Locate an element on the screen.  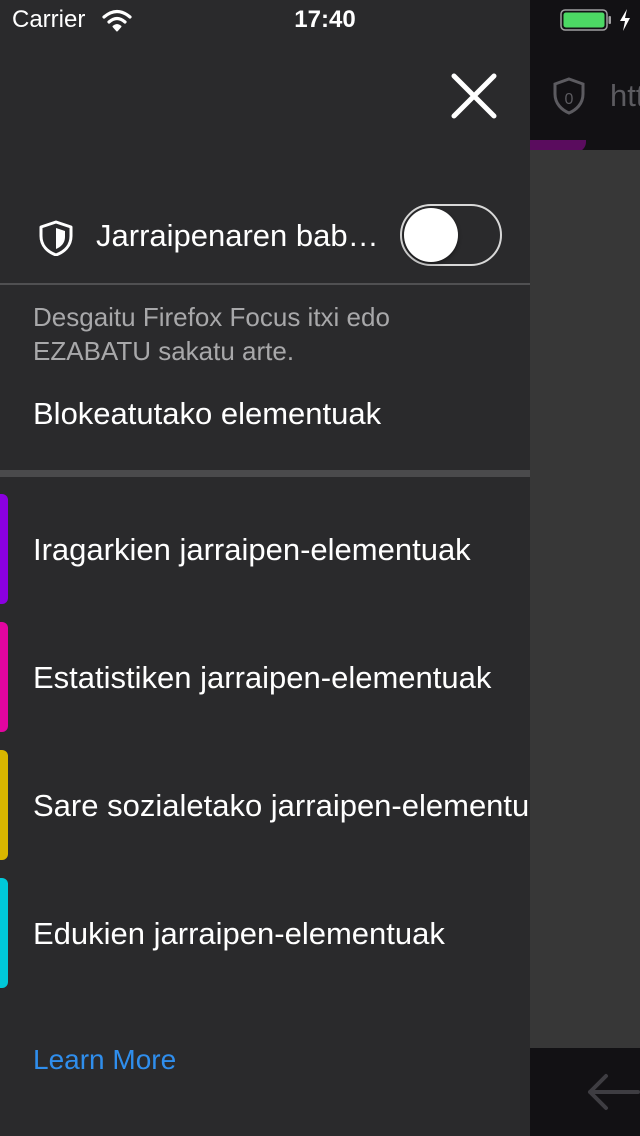
section-divider is located at coordinates (265, 473).